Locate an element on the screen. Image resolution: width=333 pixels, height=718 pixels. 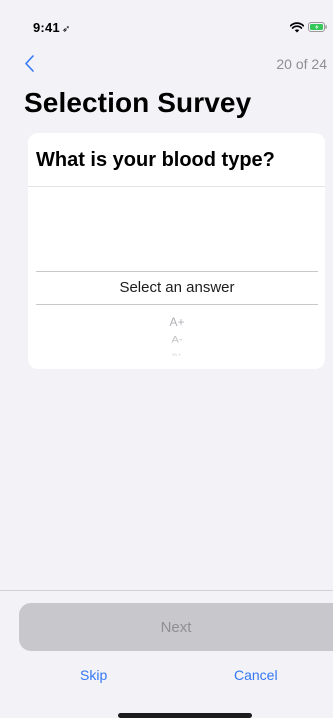
home-indicator is located at coordinates (185, 715).